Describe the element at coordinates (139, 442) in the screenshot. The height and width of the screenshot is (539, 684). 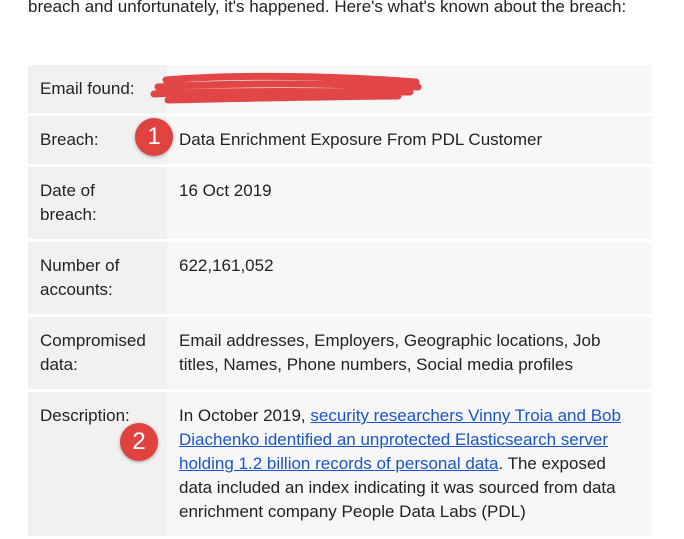
I see `annotation-marker-2: 2` at that location.